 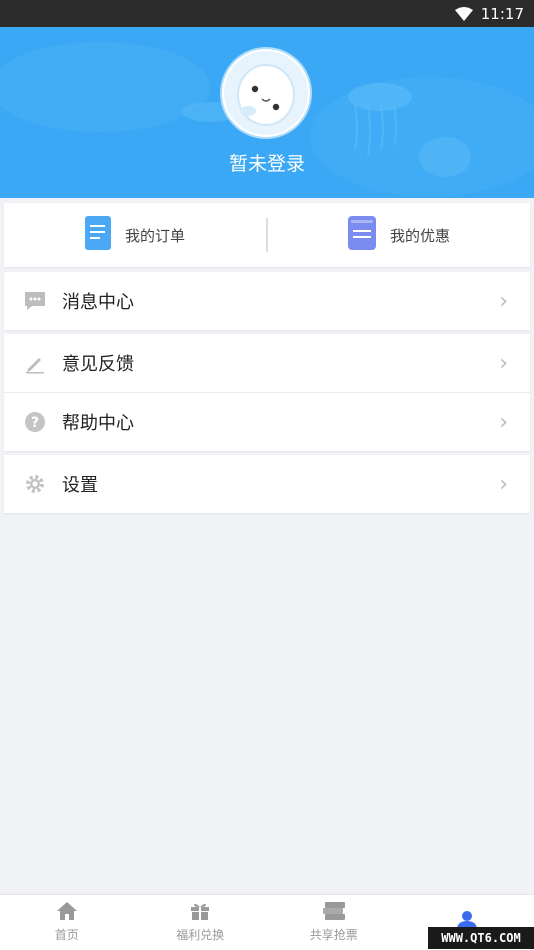 I want to click on help-icon: ?, so click(x=35, y=422).